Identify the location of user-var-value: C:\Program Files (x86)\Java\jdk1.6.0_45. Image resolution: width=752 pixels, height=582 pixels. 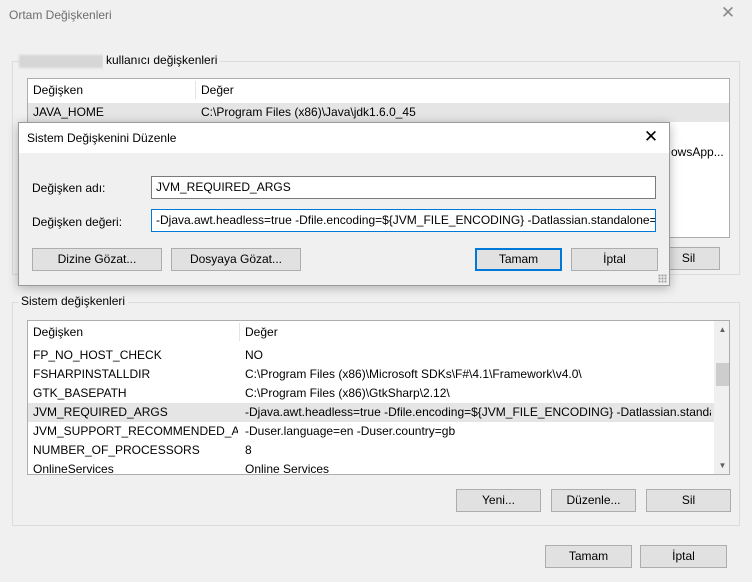
(308, 112).